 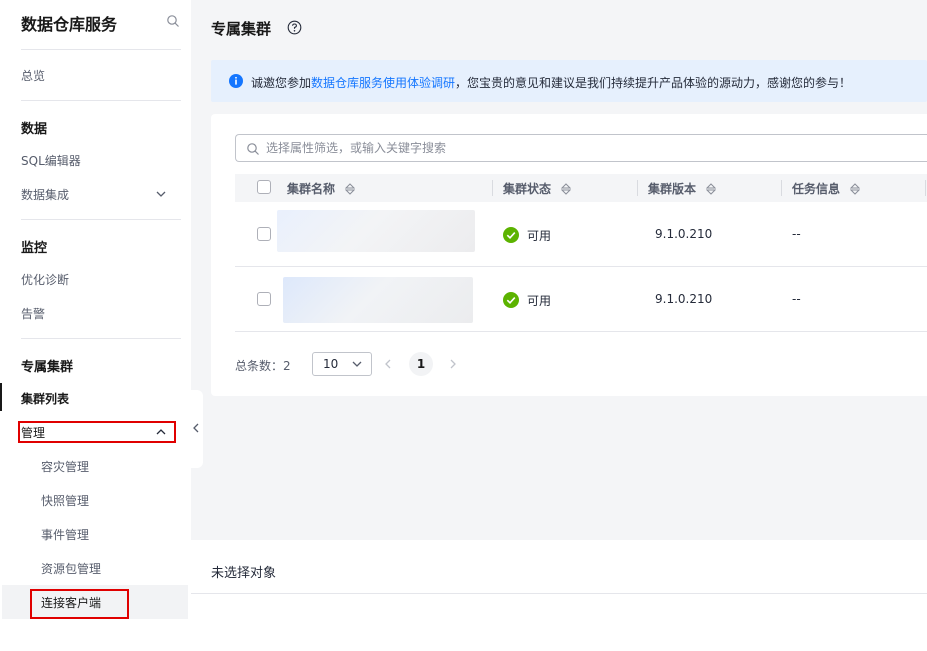 I want to click on notice-prefix: 诚邀您参加, so click(x=281, y=83).